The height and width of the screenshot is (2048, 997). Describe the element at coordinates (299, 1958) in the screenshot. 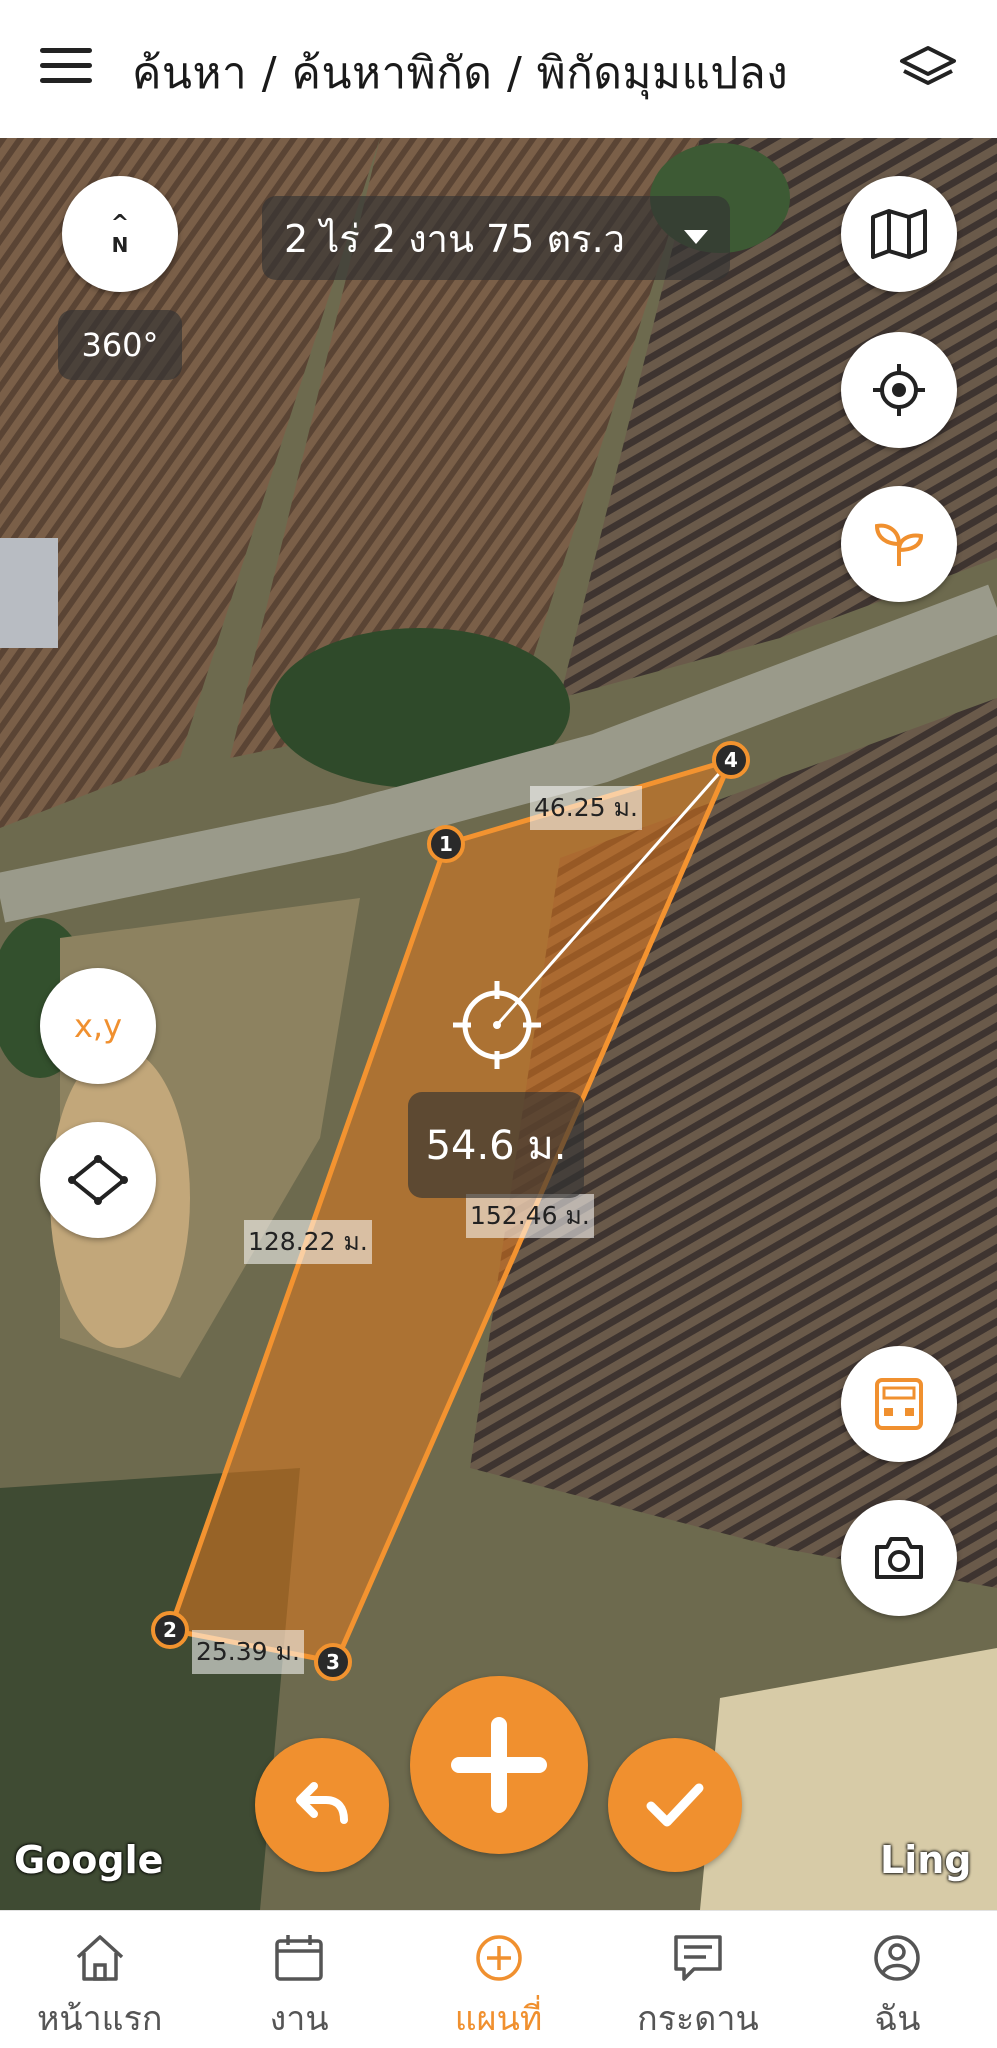

I see `calendar-icon` at that location.